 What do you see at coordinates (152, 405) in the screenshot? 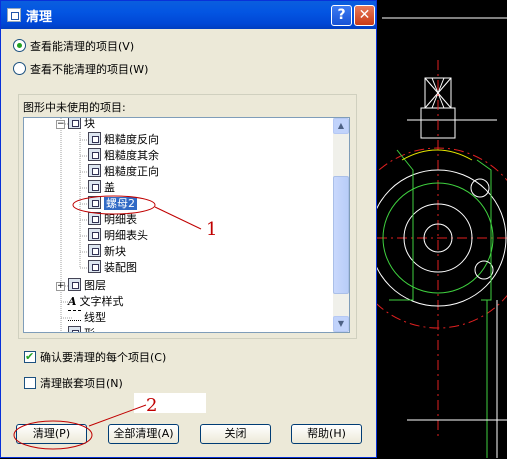
I see `annotation-number-2: 2` at bounding box center [152, 405].